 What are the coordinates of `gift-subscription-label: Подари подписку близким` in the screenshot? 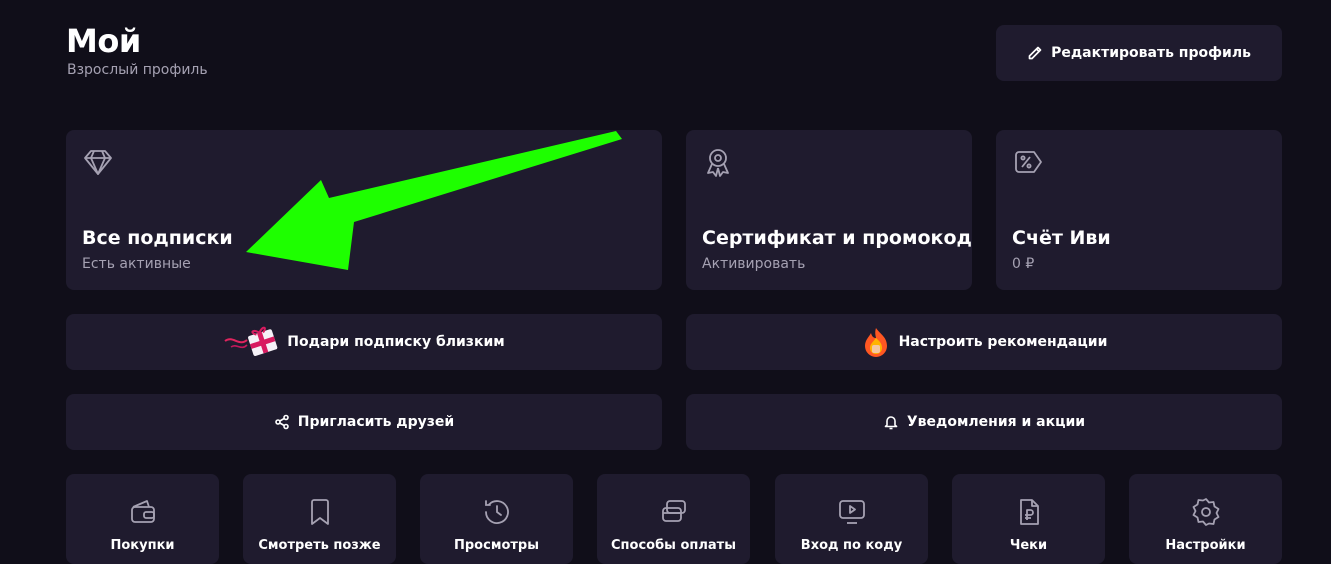 It's located at (396, 342).